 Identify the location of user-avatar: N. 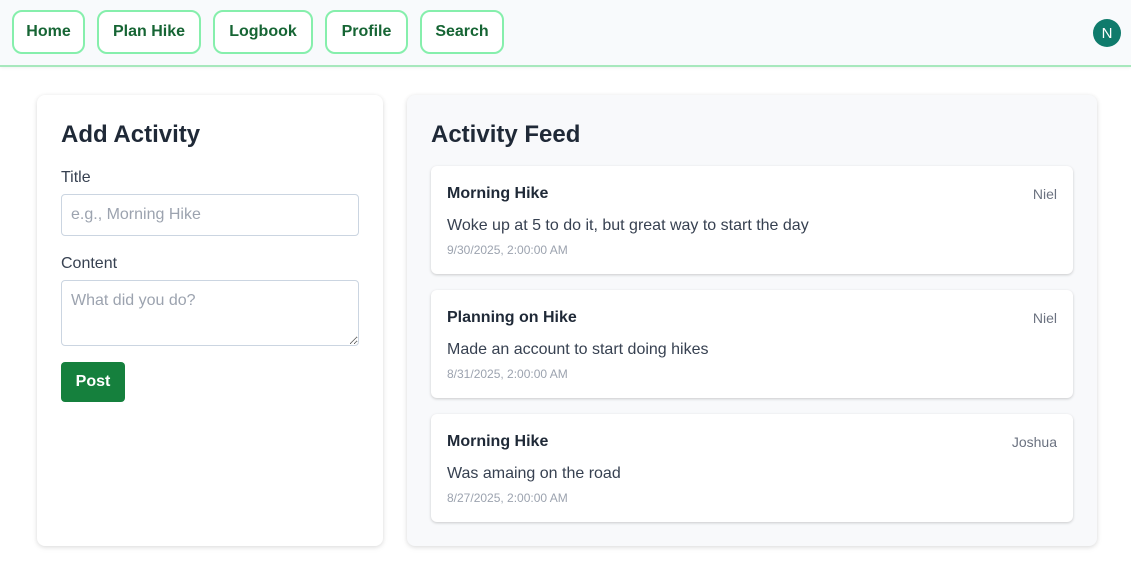
(1107, 33).